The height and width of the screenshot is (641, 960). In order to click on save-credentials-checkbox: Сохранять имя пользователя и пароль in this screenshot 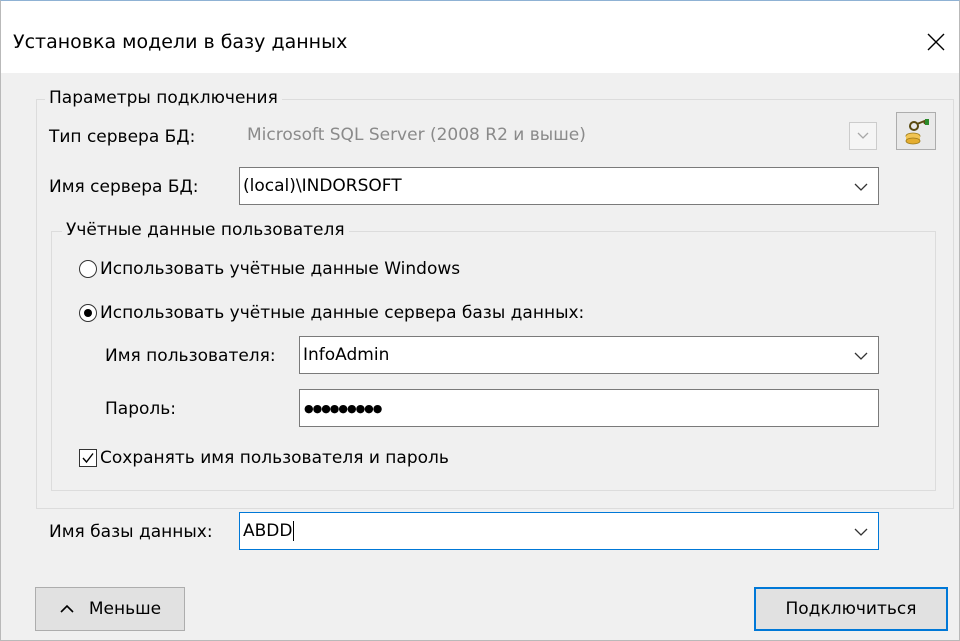, I will do `click(264, 458)`.